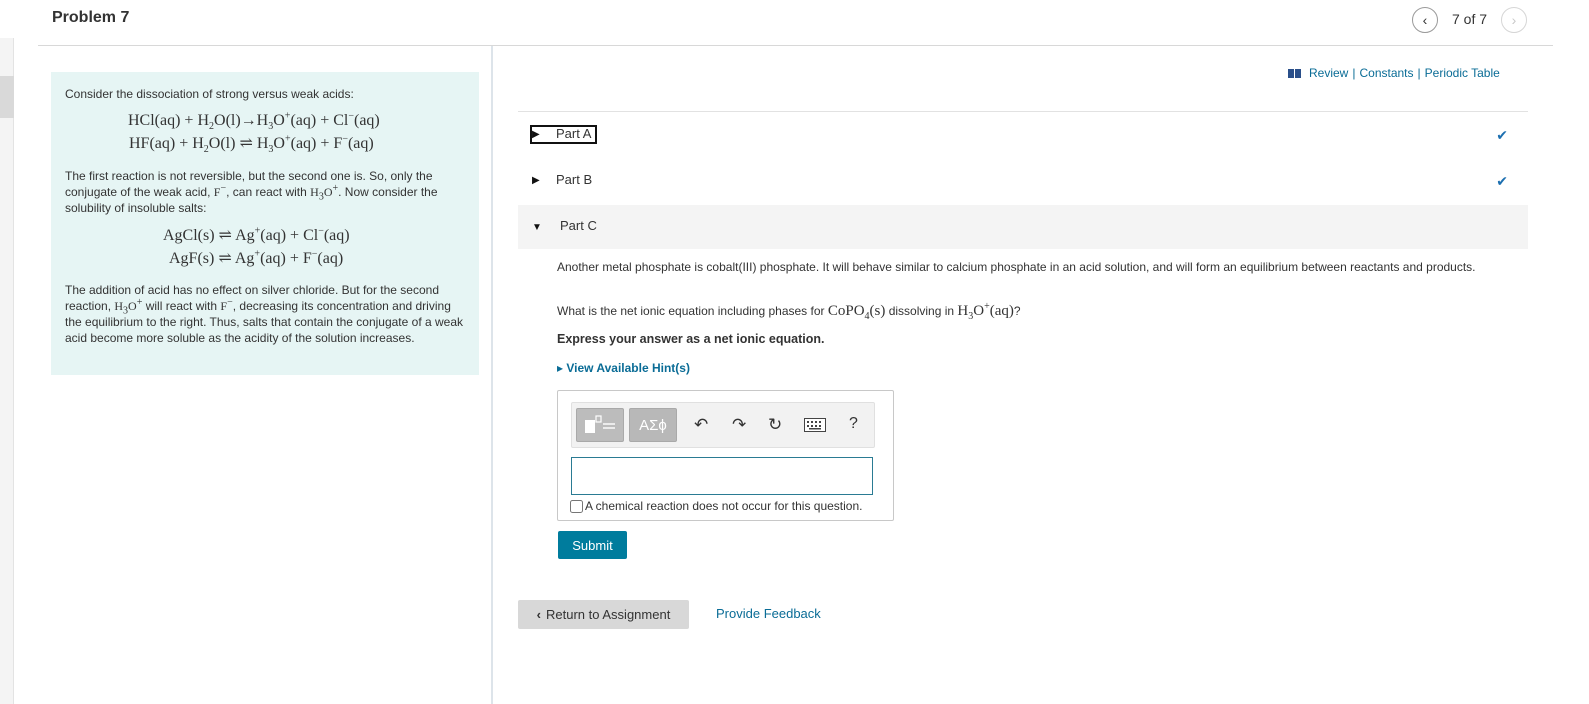 The image size is (1589, 704). What do you see at coordinates (775, 425) in the screenshot?
I see `reset-icon: ↻` at bounding box center [775, 425].